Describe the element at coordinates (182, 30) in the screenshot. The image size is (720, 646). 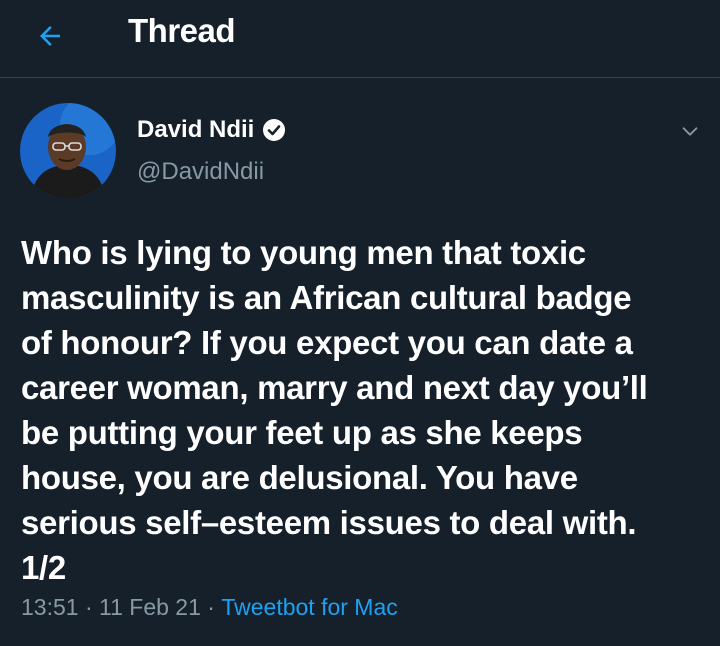
I see `page-title: Thread` at that location.